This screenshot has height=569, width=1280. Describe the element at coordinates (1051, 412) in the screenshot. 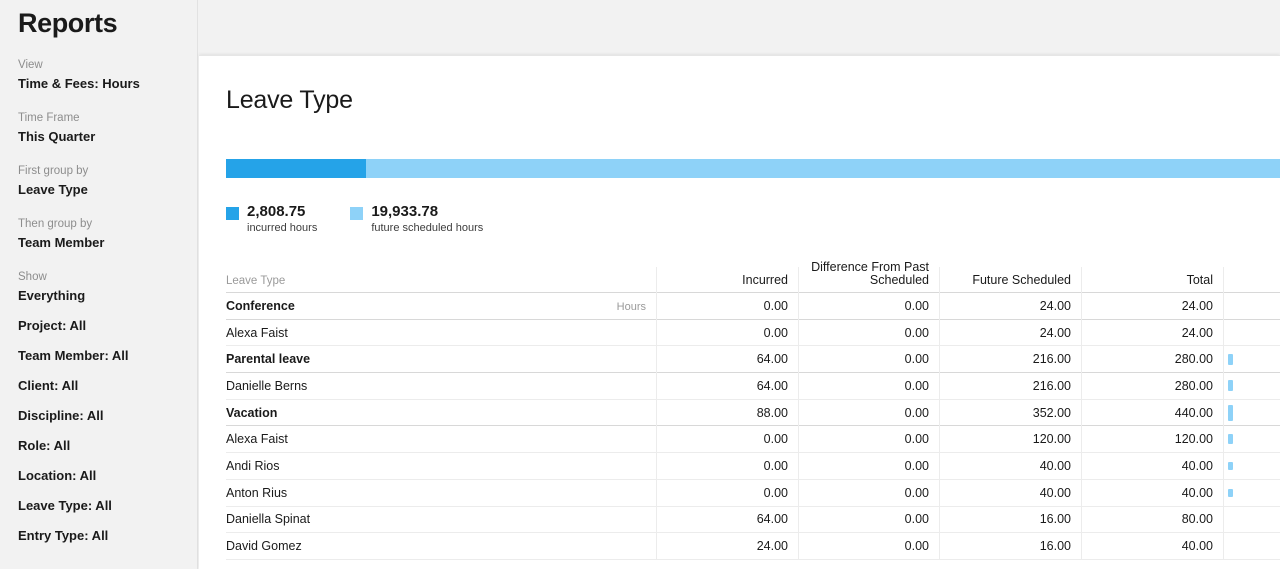

I see `cell-future-scheduled: 352.00` at that location.